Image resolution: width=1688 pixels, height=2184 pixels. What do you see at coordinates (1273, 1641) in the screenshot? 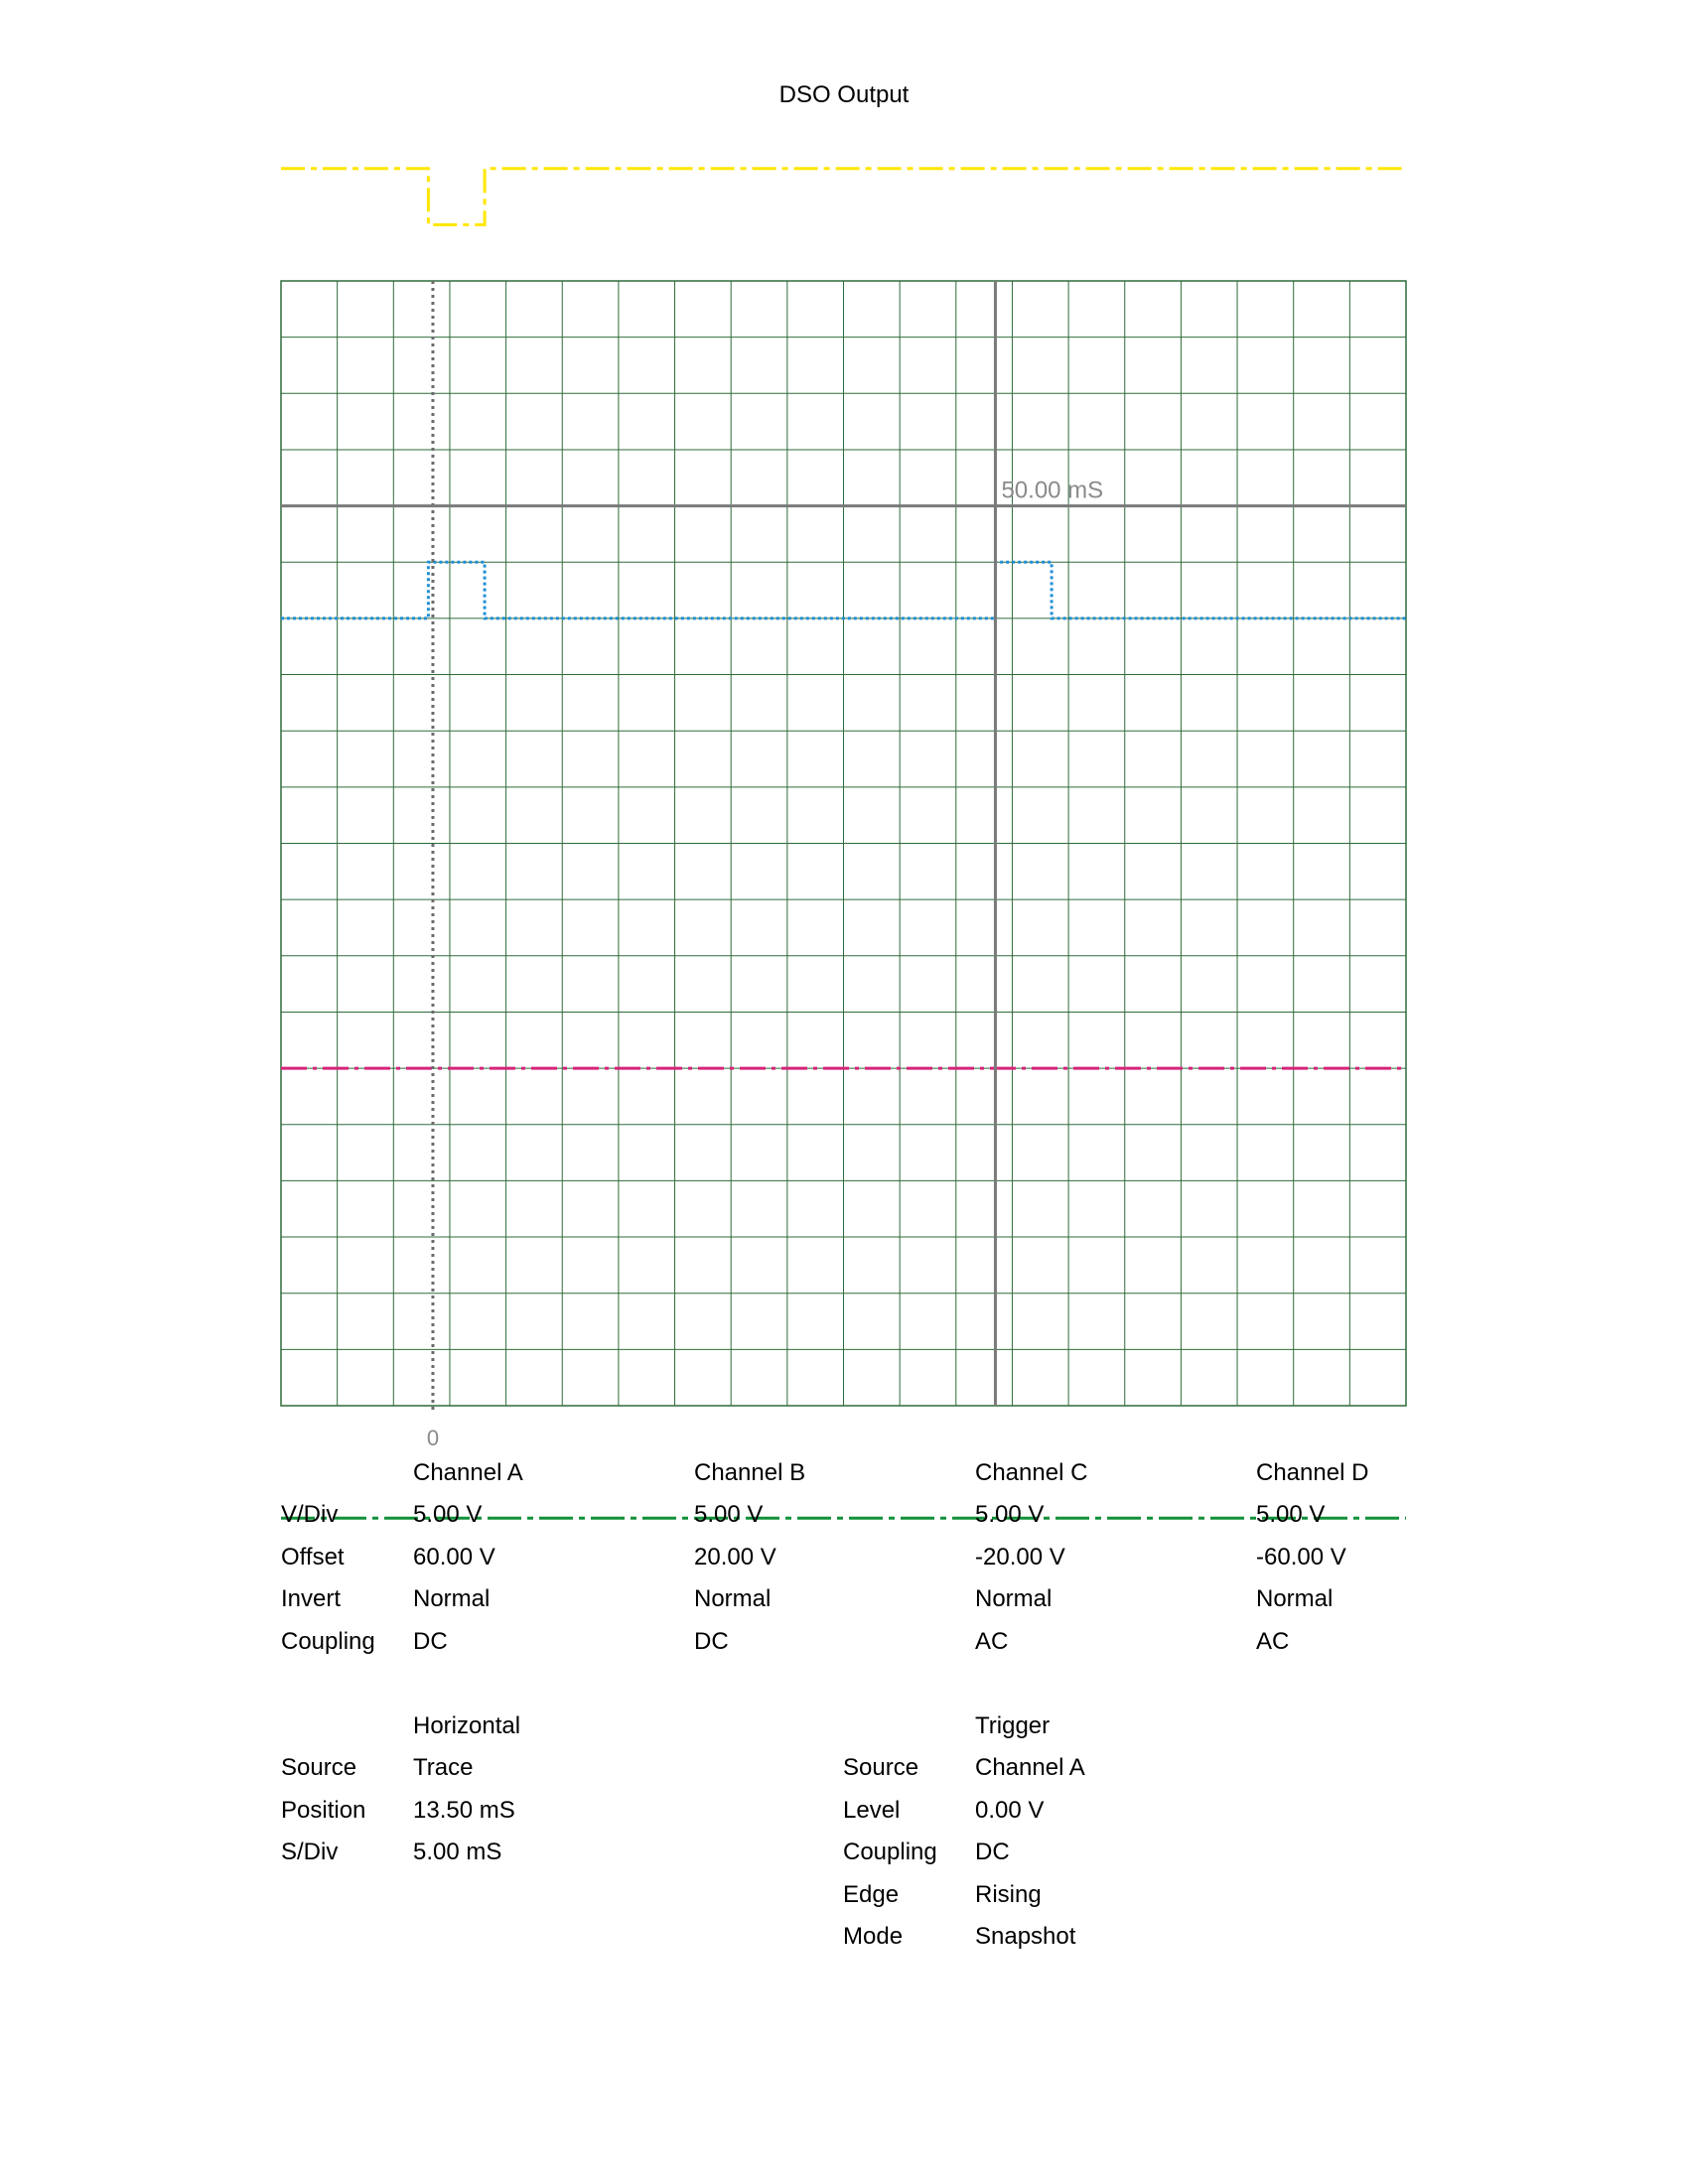
I see `channel-d-coupling: AC` at bounding box center [1273, 1641].